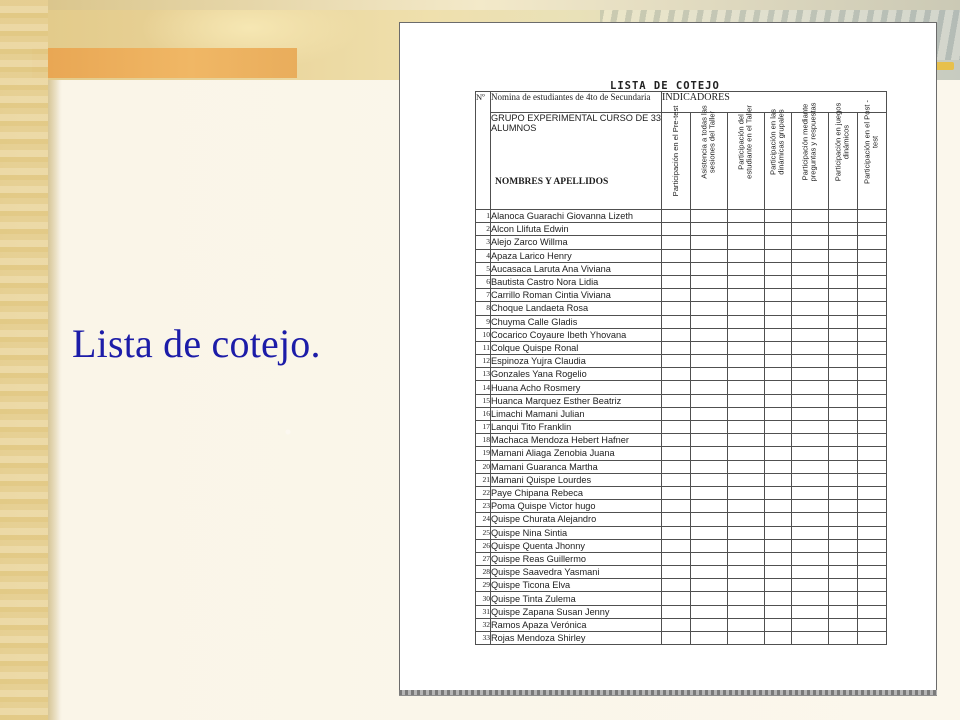 This screenshot has height=720, width=960. I want to click on row-number: 16, so click(483, 414).